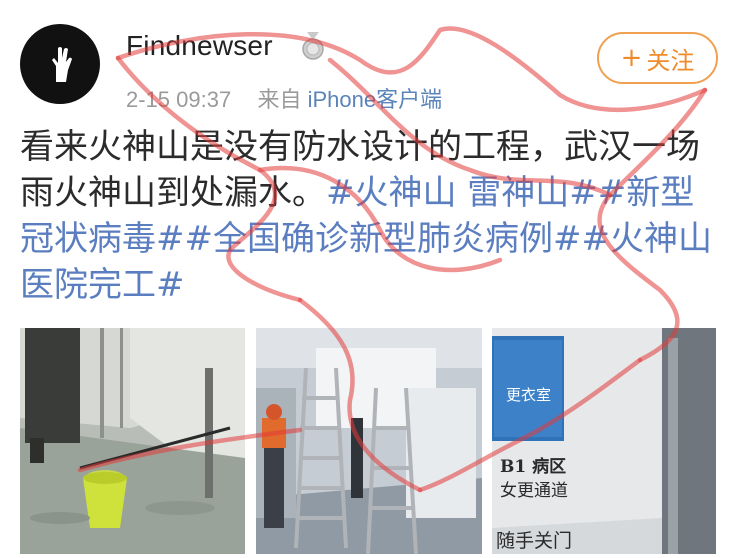 The image size is (733, 558). I want to click on photo-corridor-bucket, so click(132, 441).